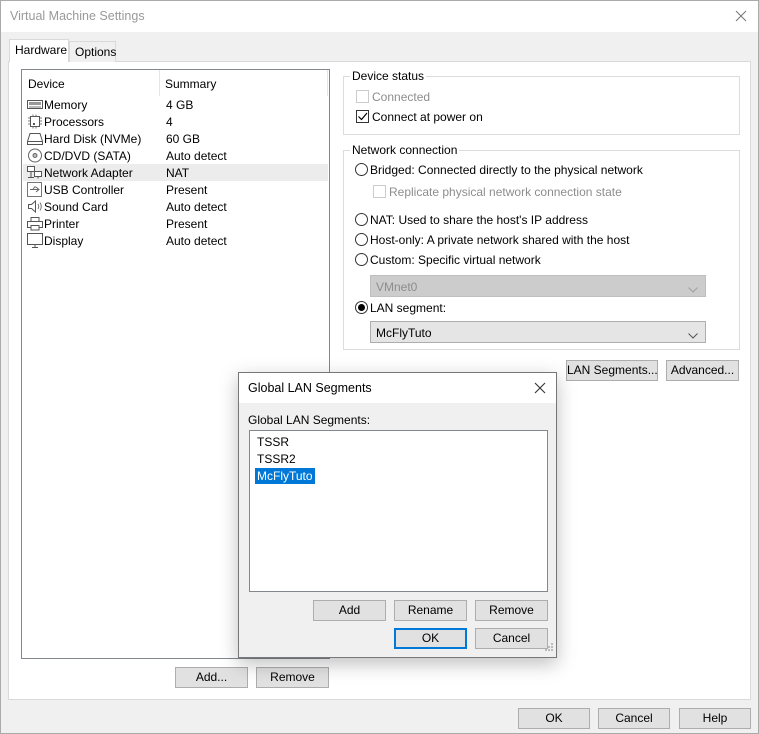 The image size is (759, 734). I want to click on printer-icon, so click(35, 223).